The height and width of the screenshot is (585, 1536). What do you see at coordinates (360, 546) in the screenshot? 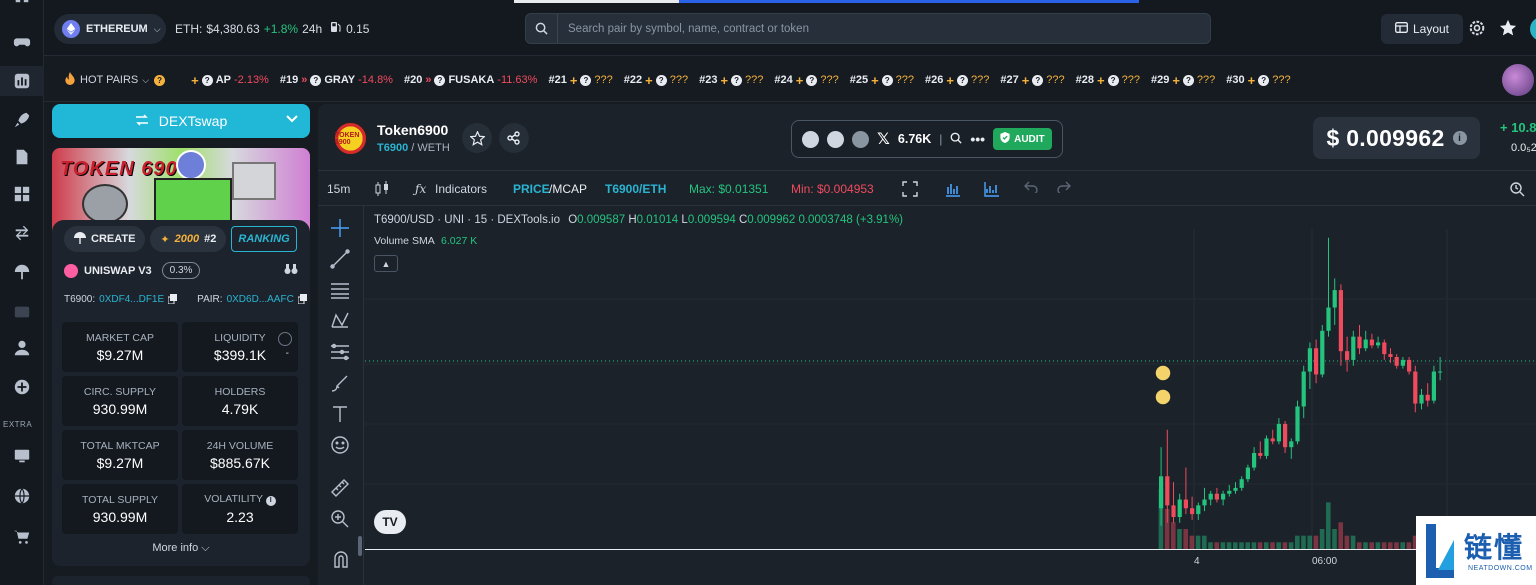
I see `toolbar-scrollbar` at bounding box center [360, 546].